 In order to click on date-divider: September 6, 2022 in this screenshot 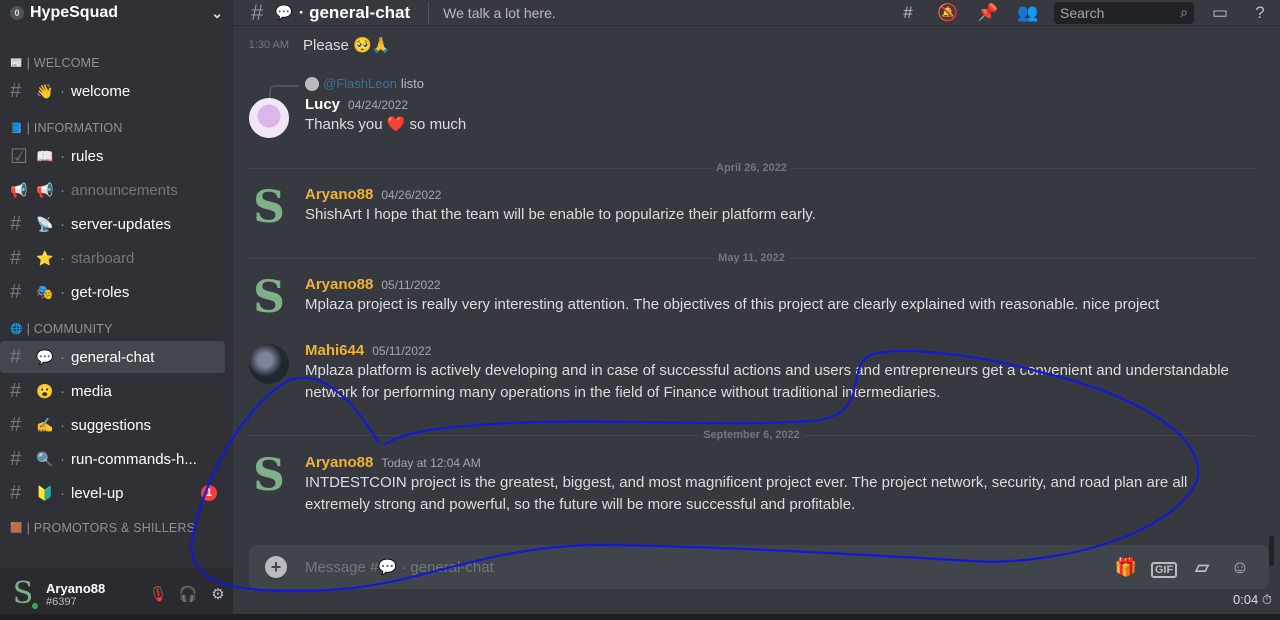, I will do `click(751, 435)`.